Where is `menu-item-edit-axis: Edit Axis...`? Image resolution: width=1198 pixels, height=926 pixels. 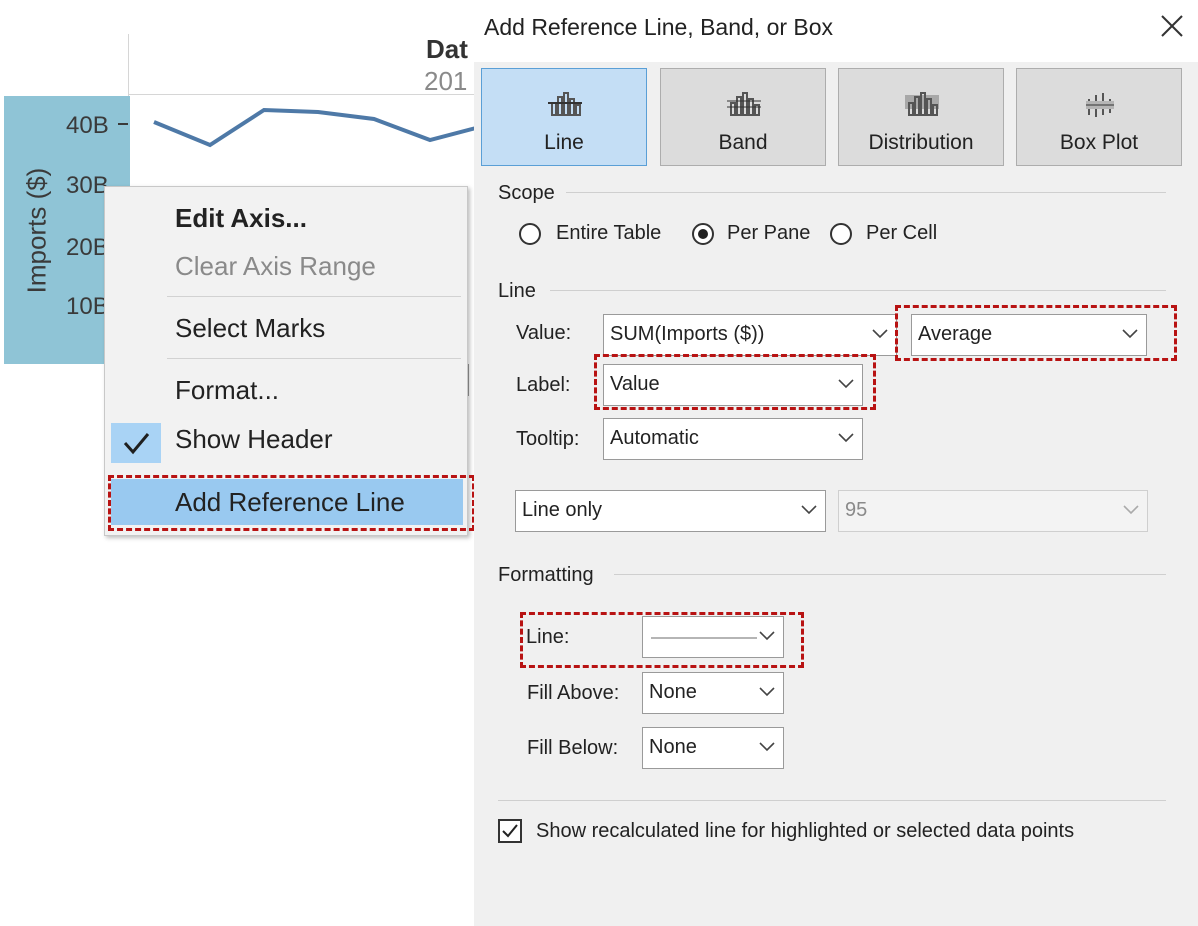 menu-item-edit-axis: Edit Axis... is located at coordinates (286, 218).